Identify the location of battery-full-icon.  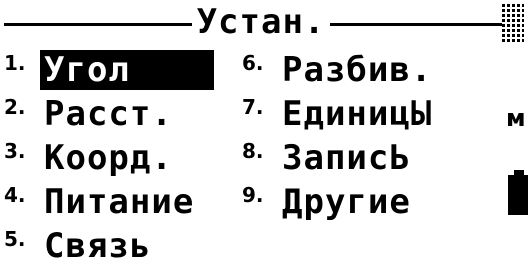
(518, 193).